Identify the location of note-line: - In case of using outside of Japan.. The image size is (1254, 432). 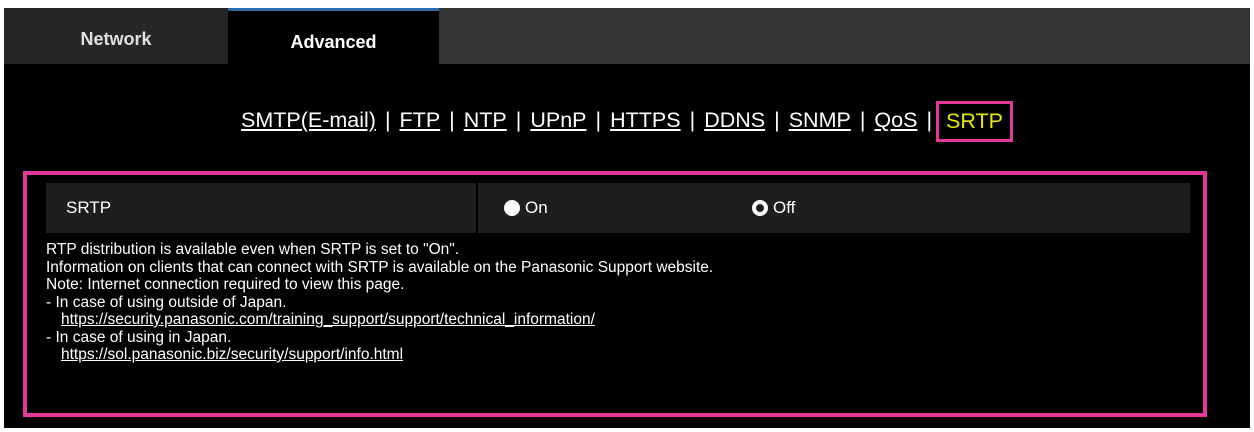
(166, 302).